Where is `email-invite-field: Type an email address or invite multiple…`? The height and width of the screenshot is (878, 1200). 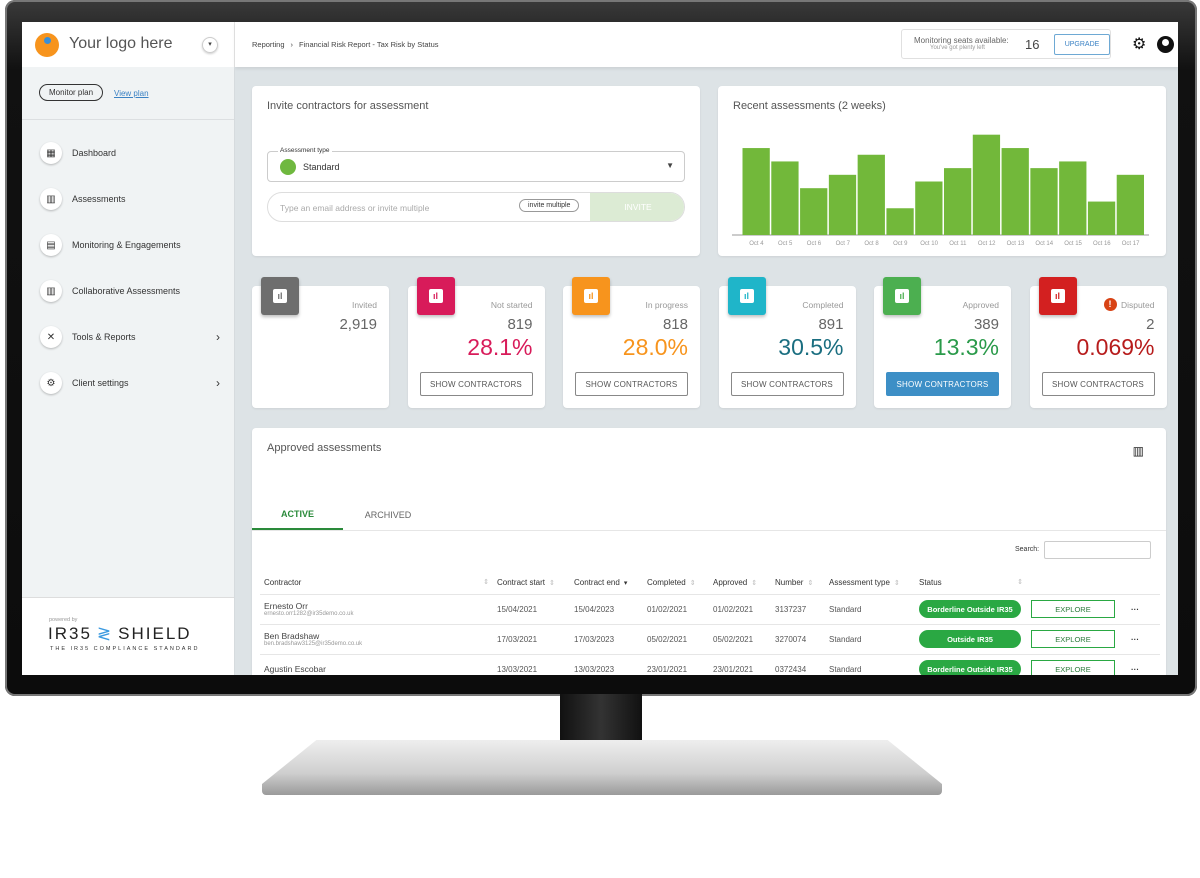
email-invite-field: Type an email address or invite multiple… is located at coordinates (476, 207).